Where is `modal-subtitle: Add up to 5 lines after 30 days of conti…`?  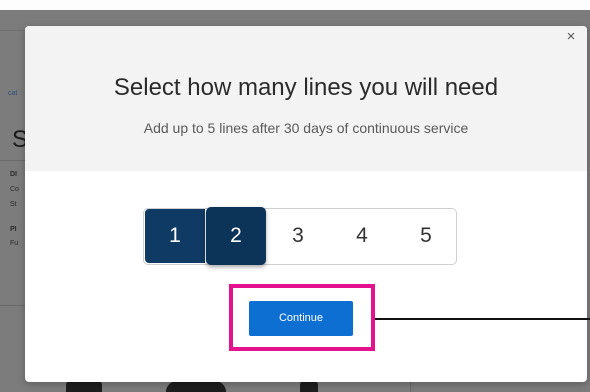 modal-subtitle: Add up to 5 lines after 30 days of conti… is located at coordinates (306, 128).